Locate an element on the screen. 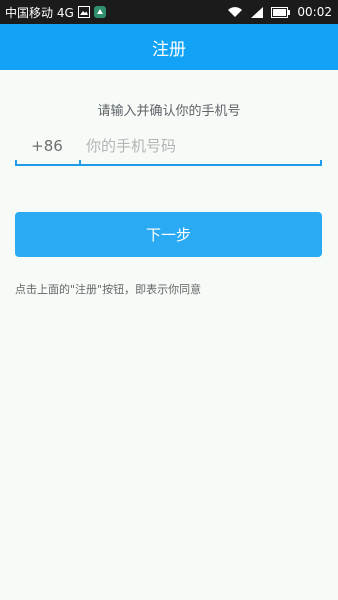 This screenshot has width=338, height=600. page-title: 注册 is located at coordinates (169, 49).